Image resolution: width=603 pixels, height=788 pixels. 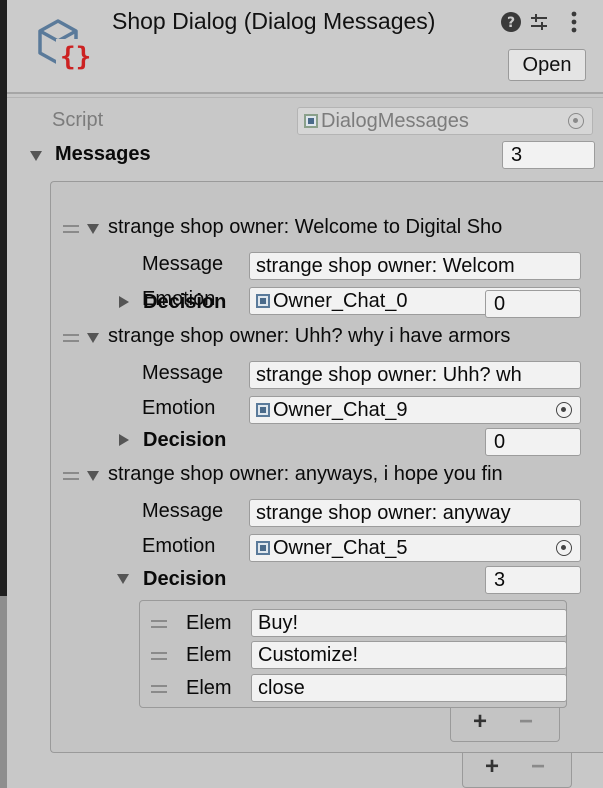 I want to click on left-panel-edge, so click(x=3, y=394).